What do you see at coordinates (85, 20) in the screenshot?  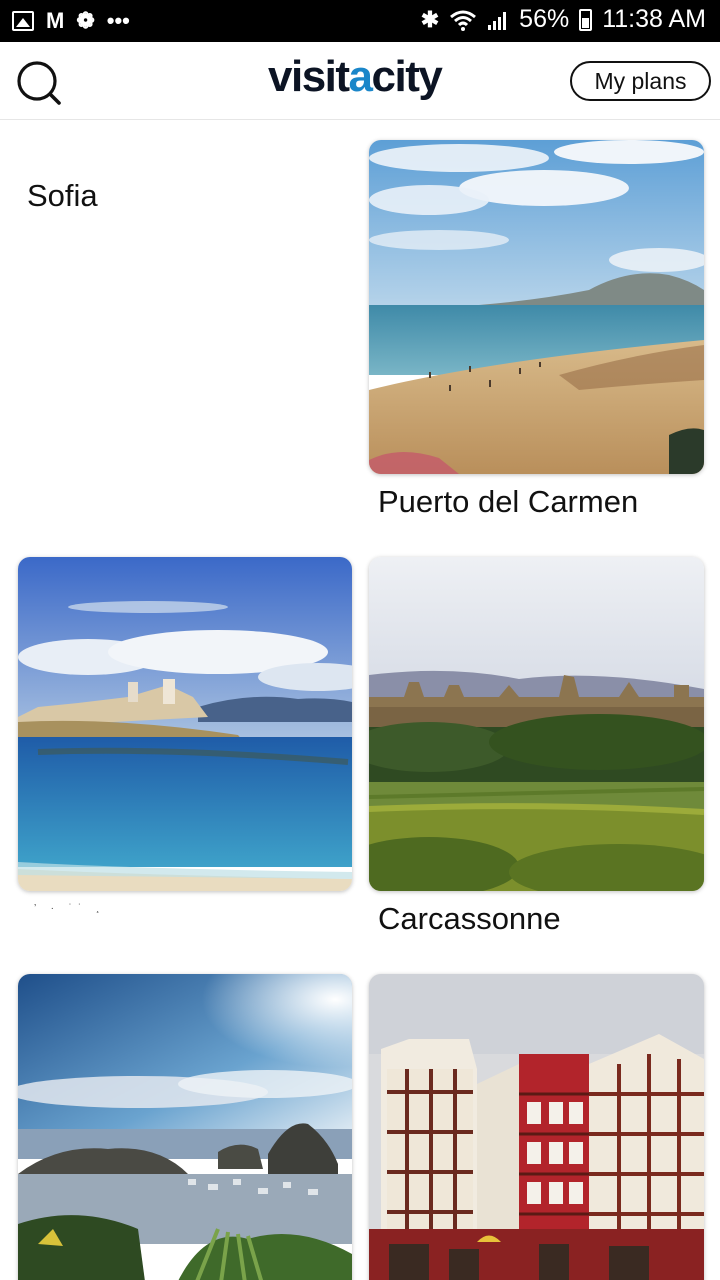 I see `pinwheel-icon: ❁` at bounding box center [85, 20].